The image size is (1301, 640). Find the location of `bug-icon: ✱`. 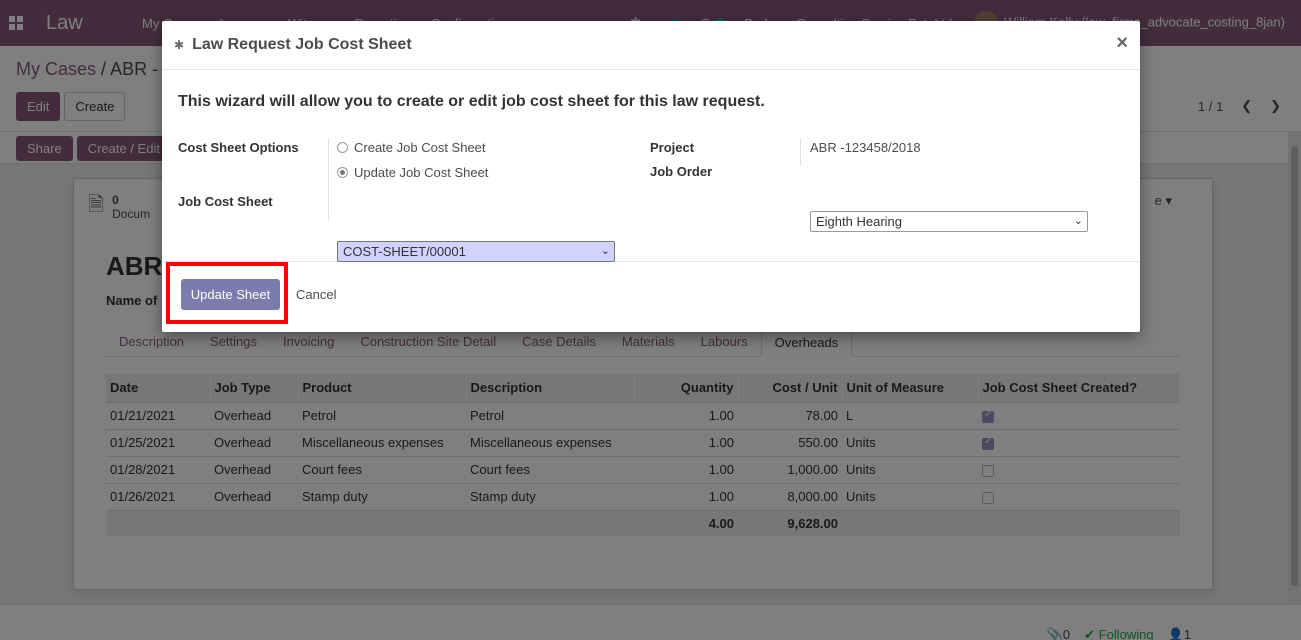

bug-icon: ✱ is located at coordinates (179, 45).